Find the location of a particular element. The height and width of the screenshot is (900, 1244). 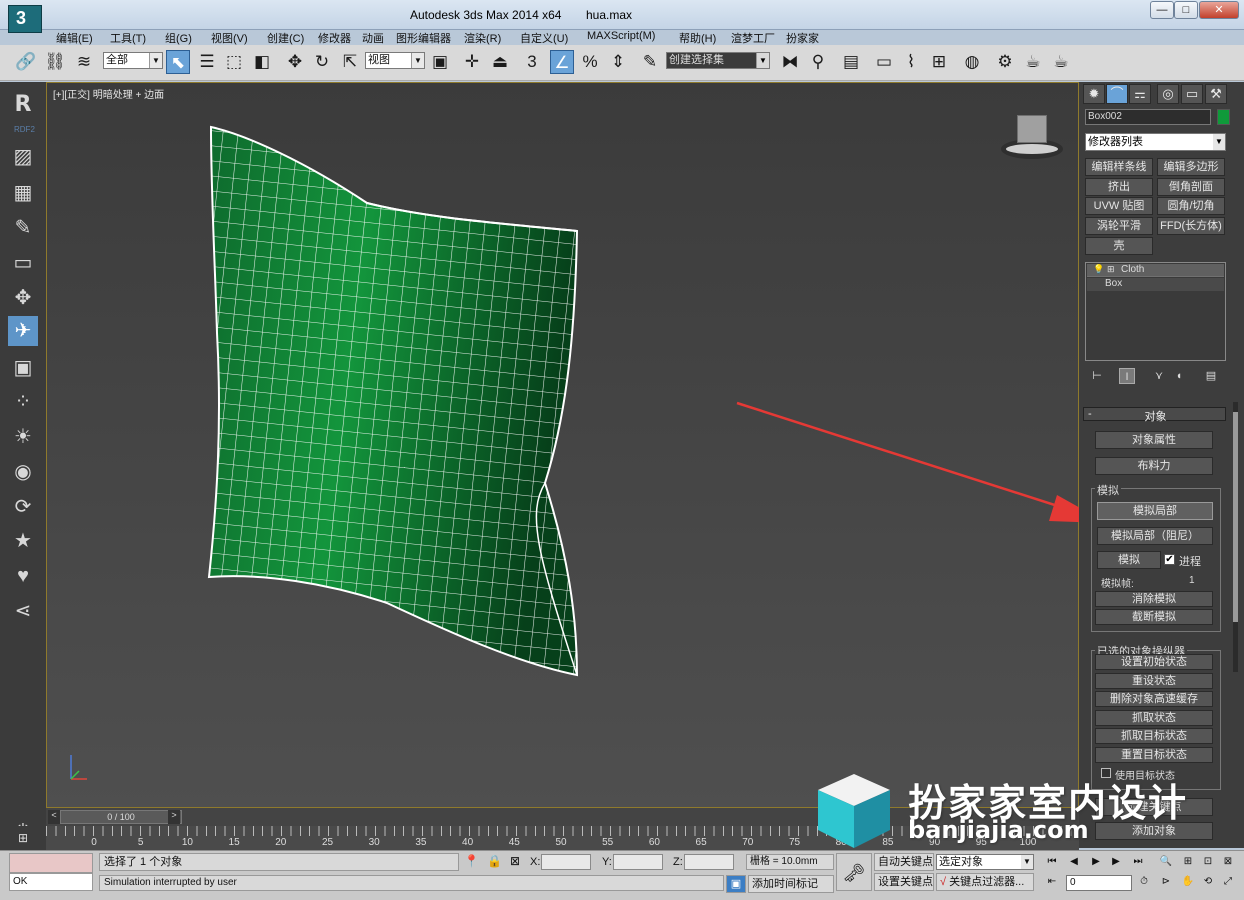

truncate-simulation-button: 截断模拟 is located at coordinates (1154, 617).